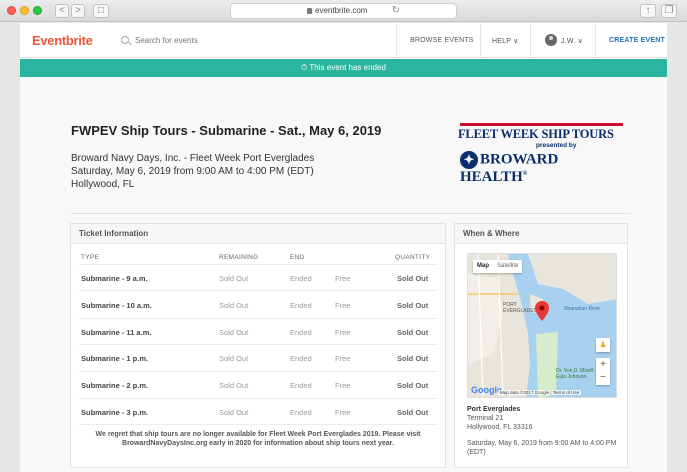 This screenshot has height=472, width=687. I want to click on star-icon: ✦, so click(469, 160).